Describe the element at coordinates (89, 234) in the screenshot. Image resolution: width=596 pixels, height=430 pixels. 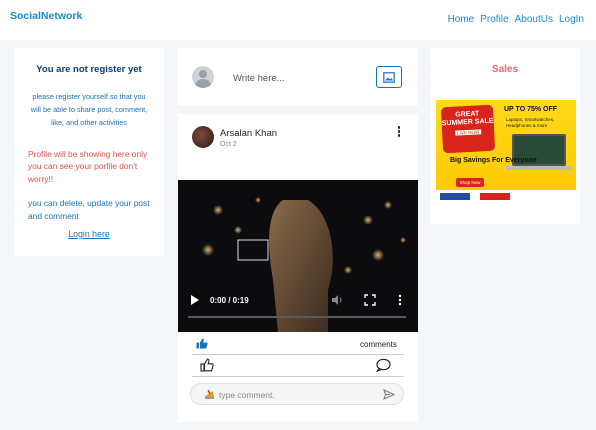
I see `login-link: Login here` at that location.